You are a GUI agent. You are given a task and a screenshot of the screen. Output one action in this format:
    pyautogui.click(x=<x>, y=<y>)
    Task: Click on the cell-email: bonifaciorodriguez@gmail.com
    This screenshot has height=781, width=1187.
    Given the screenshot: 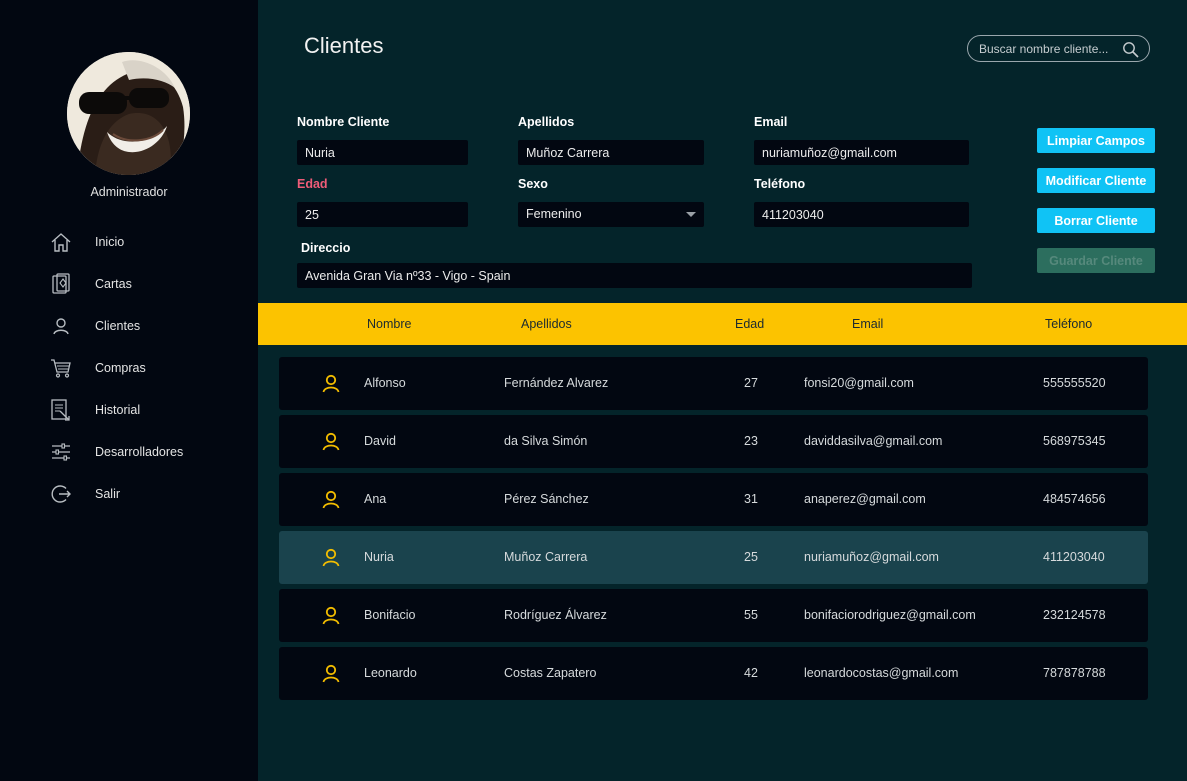 What is the action you would take?
    pyautogui.click(x=890, y=615)
    